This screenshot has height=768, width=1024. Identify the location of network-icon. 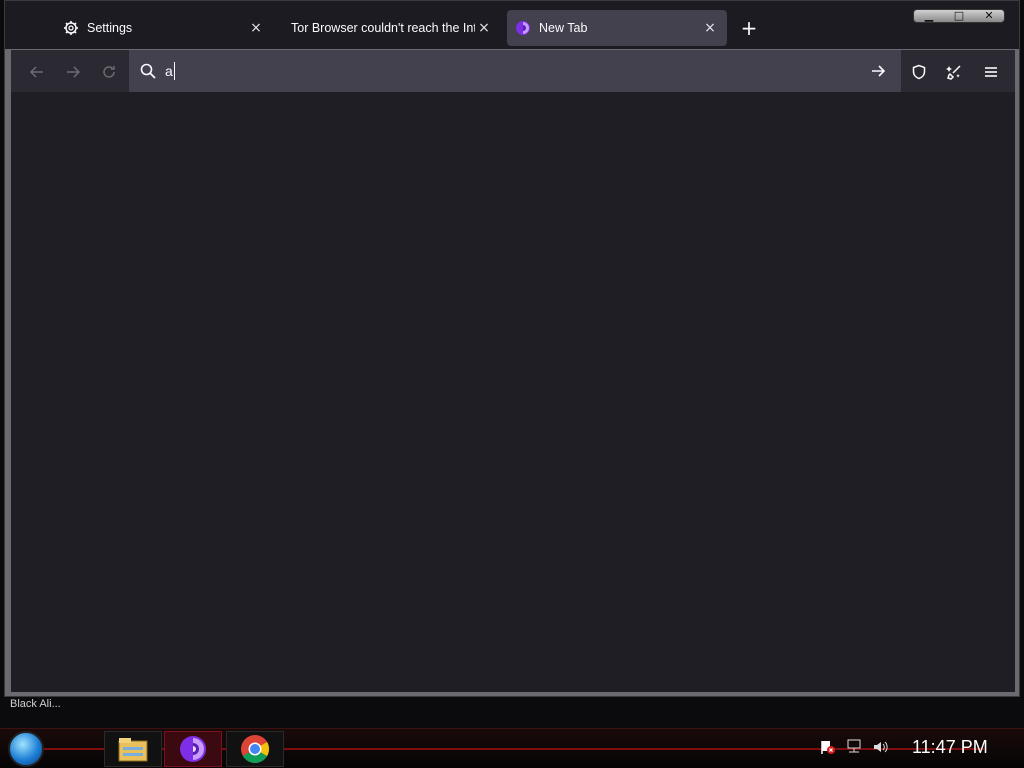
(854, 747).